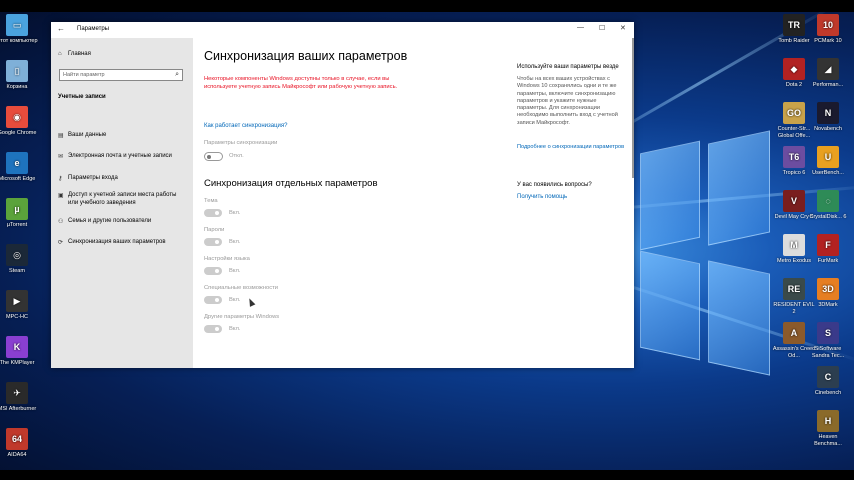 Image resolution: width=854 pixels, height=480 pixels. What do you see at coordinates (828, 41) in the screenshot?
I see `desktop-icon-label: PCMark 10` at bounding box center [828, 41].